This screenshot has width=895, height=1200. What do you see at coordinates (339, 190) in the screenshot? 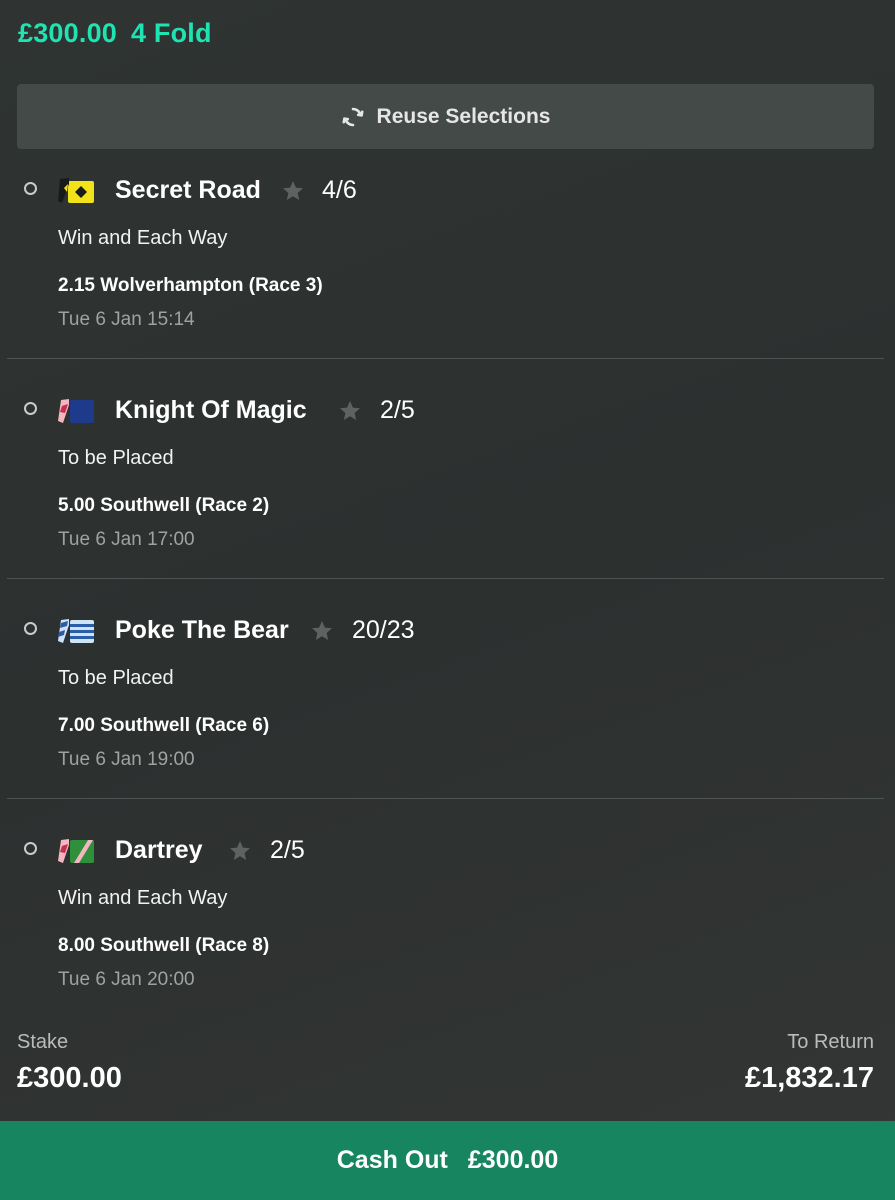
I see `selection-odds: 4/6` at bounding box center [339, 190].